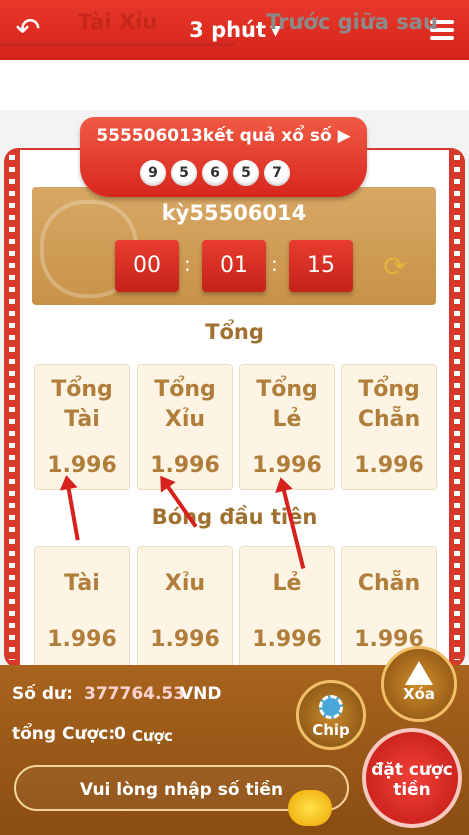 Image resolution: width=469 pixels, height=835 pixels. What do you see at coordinates (223, 136) in the screenshot?
I see `result-banner-label: 555506013kết quả xổ số ▶` at bounding box center [223, 136].